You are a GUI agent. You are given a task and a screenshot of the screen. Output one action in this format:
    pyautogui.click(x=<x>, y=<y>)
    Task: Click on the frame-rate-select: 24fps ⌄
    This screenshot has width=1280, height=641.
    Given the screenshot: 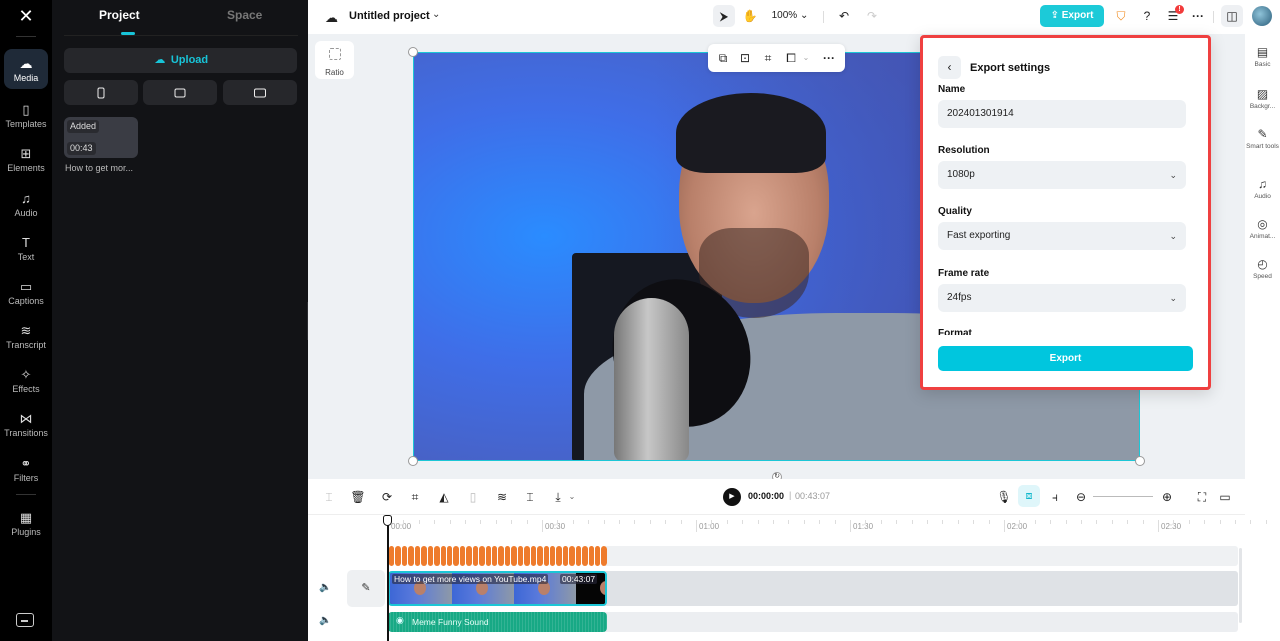 What is the action you would take?
    pyautogui.click(x=1062, y=298)
    